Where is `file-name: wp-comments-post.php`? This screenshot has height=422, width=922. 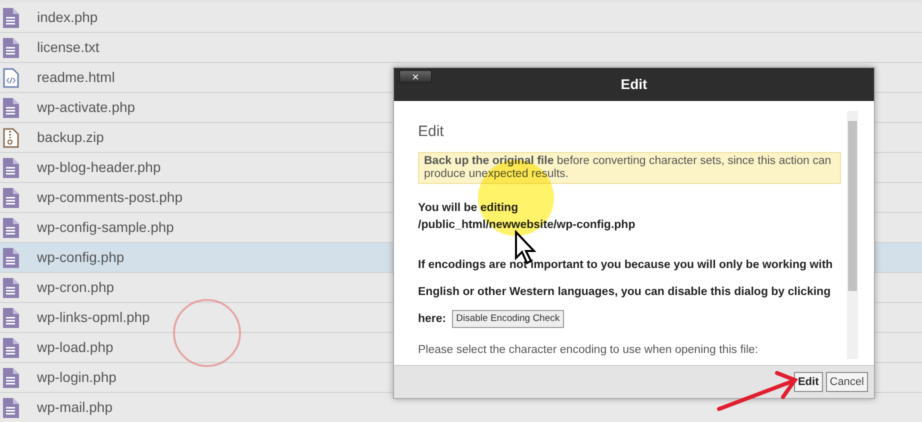 file-name: wp-comments-post.php is located at coordinates (110, 197).